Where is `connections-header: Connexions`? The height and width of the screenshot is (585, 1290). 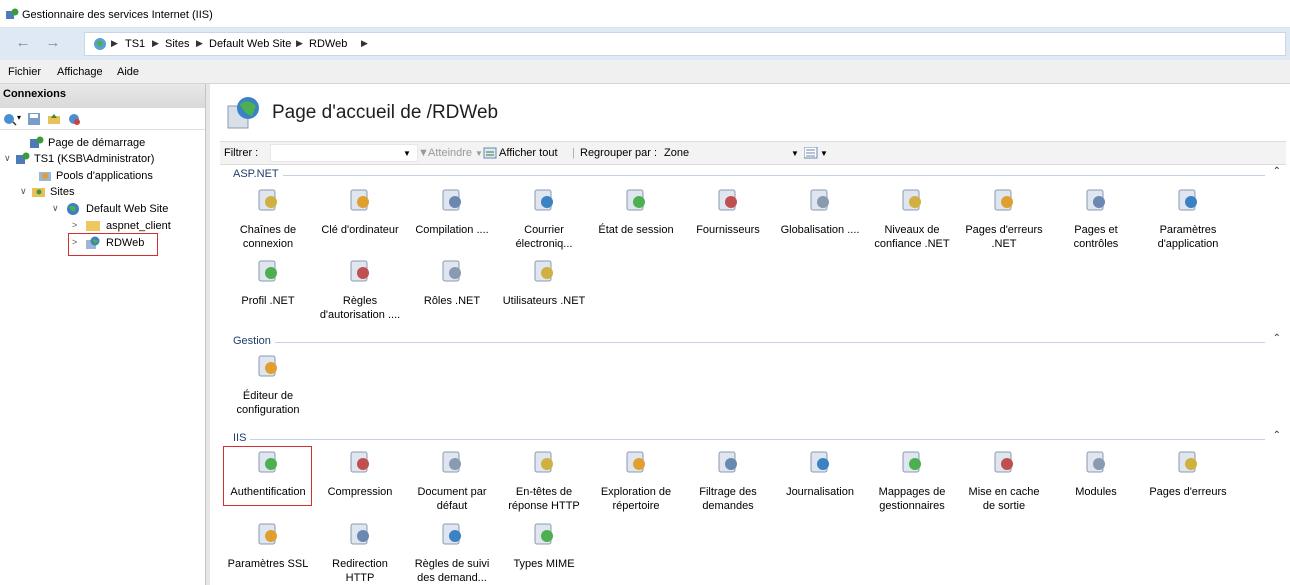
connections-header: Connexions is located at coordinates (102, 96).